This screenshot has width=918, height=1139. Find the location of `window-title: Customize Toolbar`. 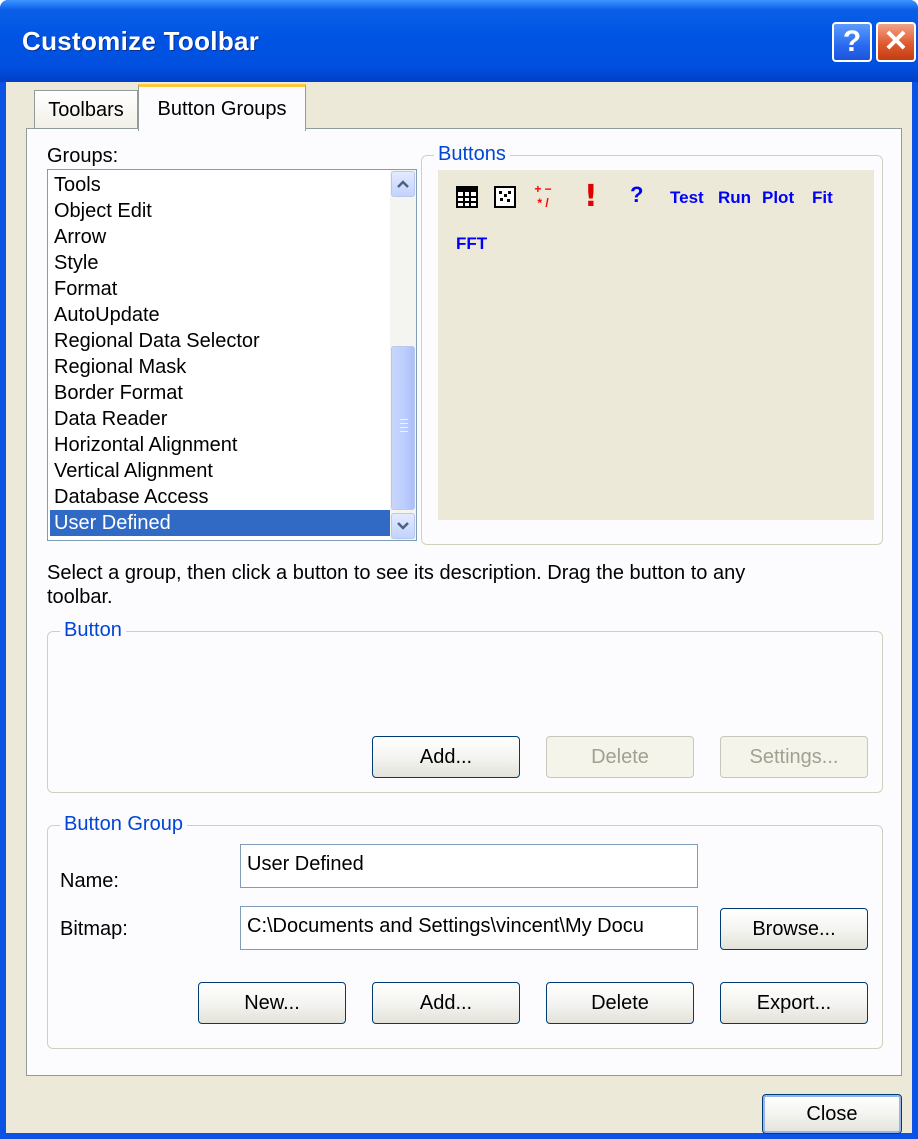

window-title: Customize Toolbar is located at coordinates (141, 41).